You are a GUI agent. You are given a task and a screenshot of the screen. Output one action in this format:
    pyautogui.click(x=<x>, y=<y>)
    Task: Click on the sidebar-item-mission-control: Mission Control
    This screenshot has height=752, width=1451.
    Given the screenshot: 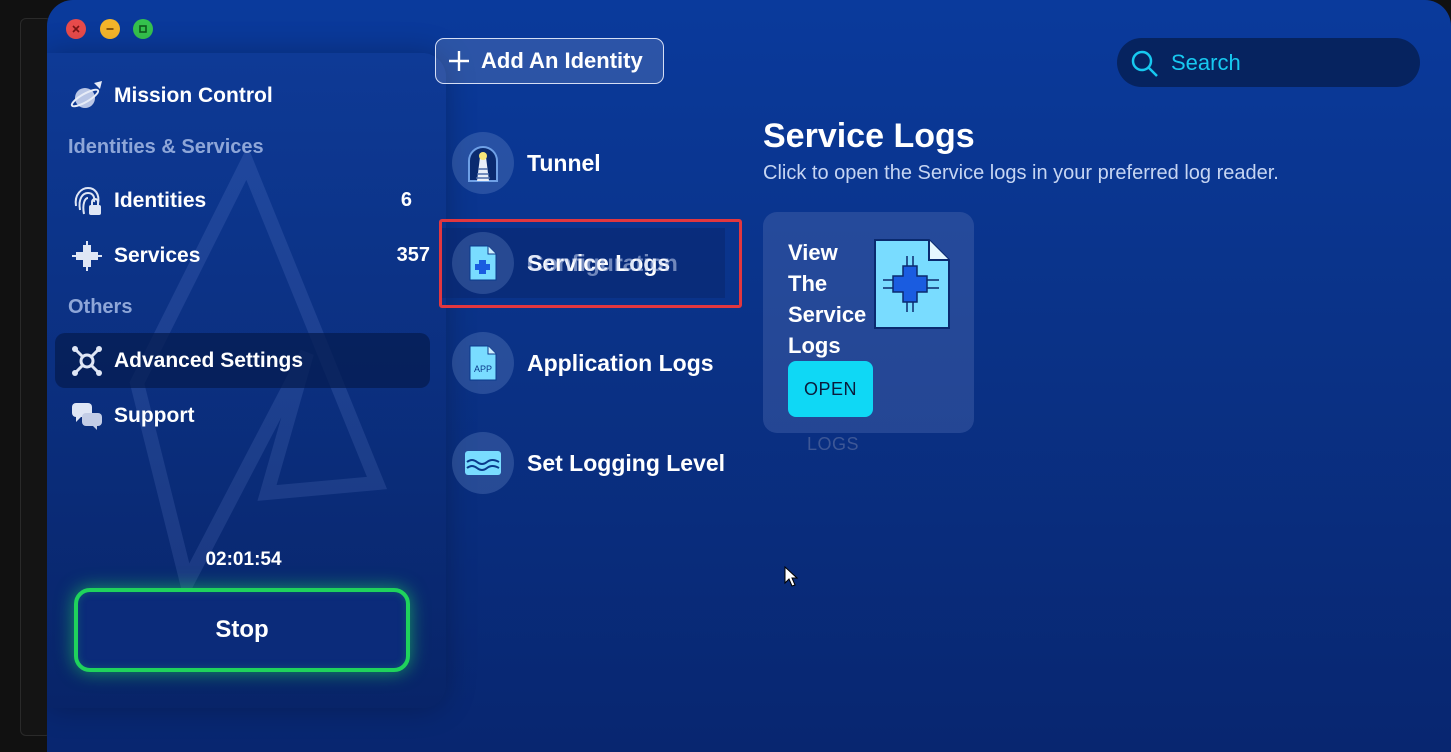 What is the action you would take?
    pyautogui.click(x=242, y=95)
    